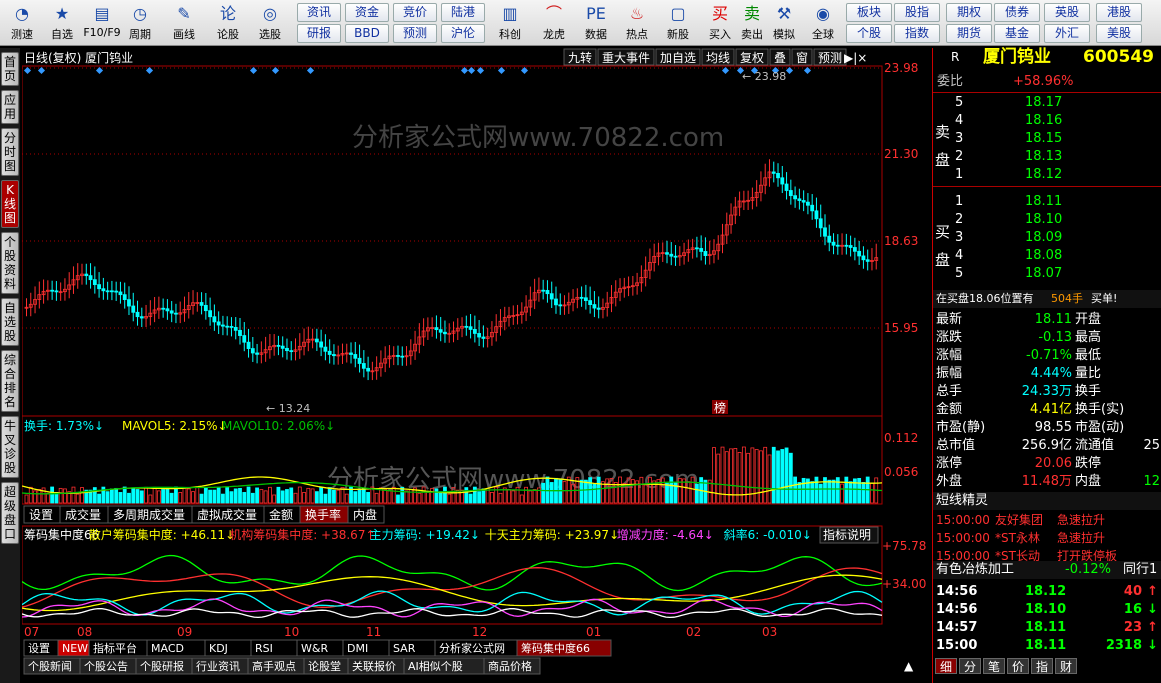 This screenshot has height=683, width=1161. I want to click on toolbar-button-5: 论论股, so click(228, 23).